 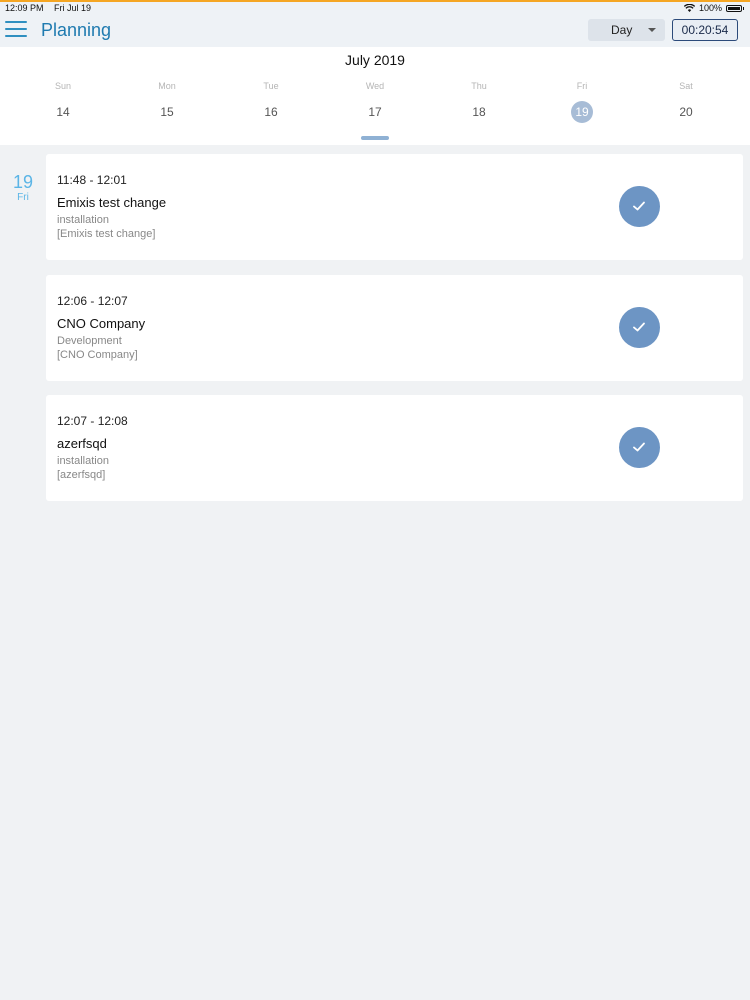 I want to click on event-title: azerfsqd, so click(x=82, y=443).